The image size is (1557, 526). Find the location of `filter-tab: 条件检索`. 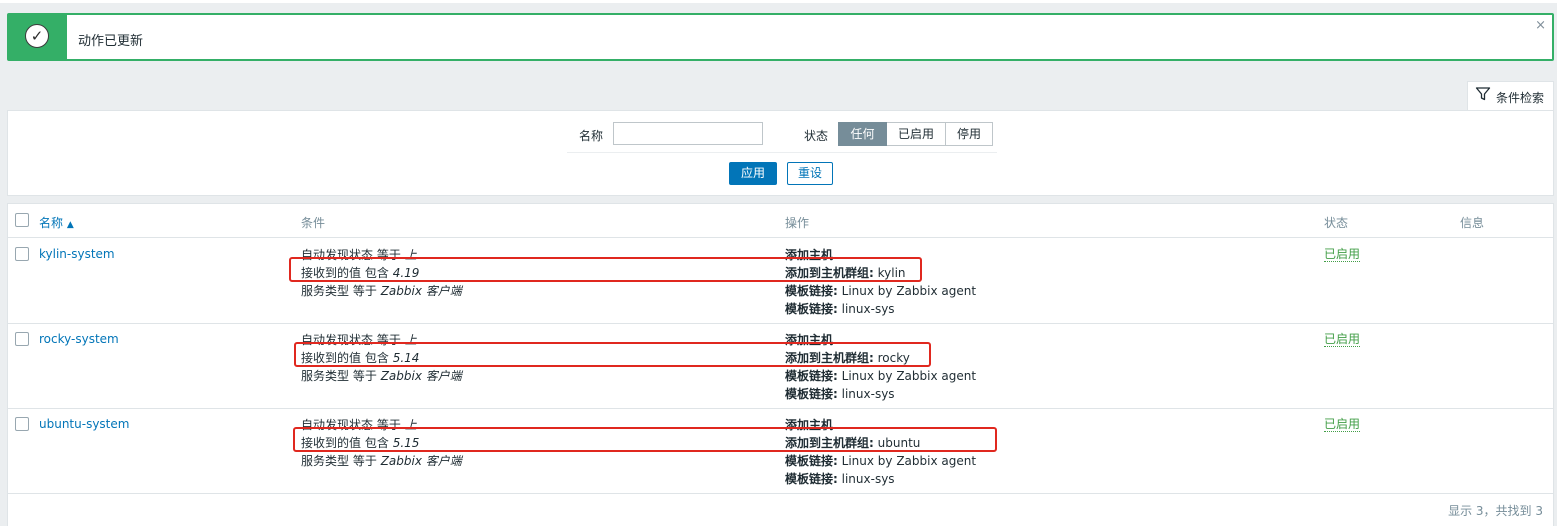

filter-tab: 条件检索 is located at coordinates (1510, 96).